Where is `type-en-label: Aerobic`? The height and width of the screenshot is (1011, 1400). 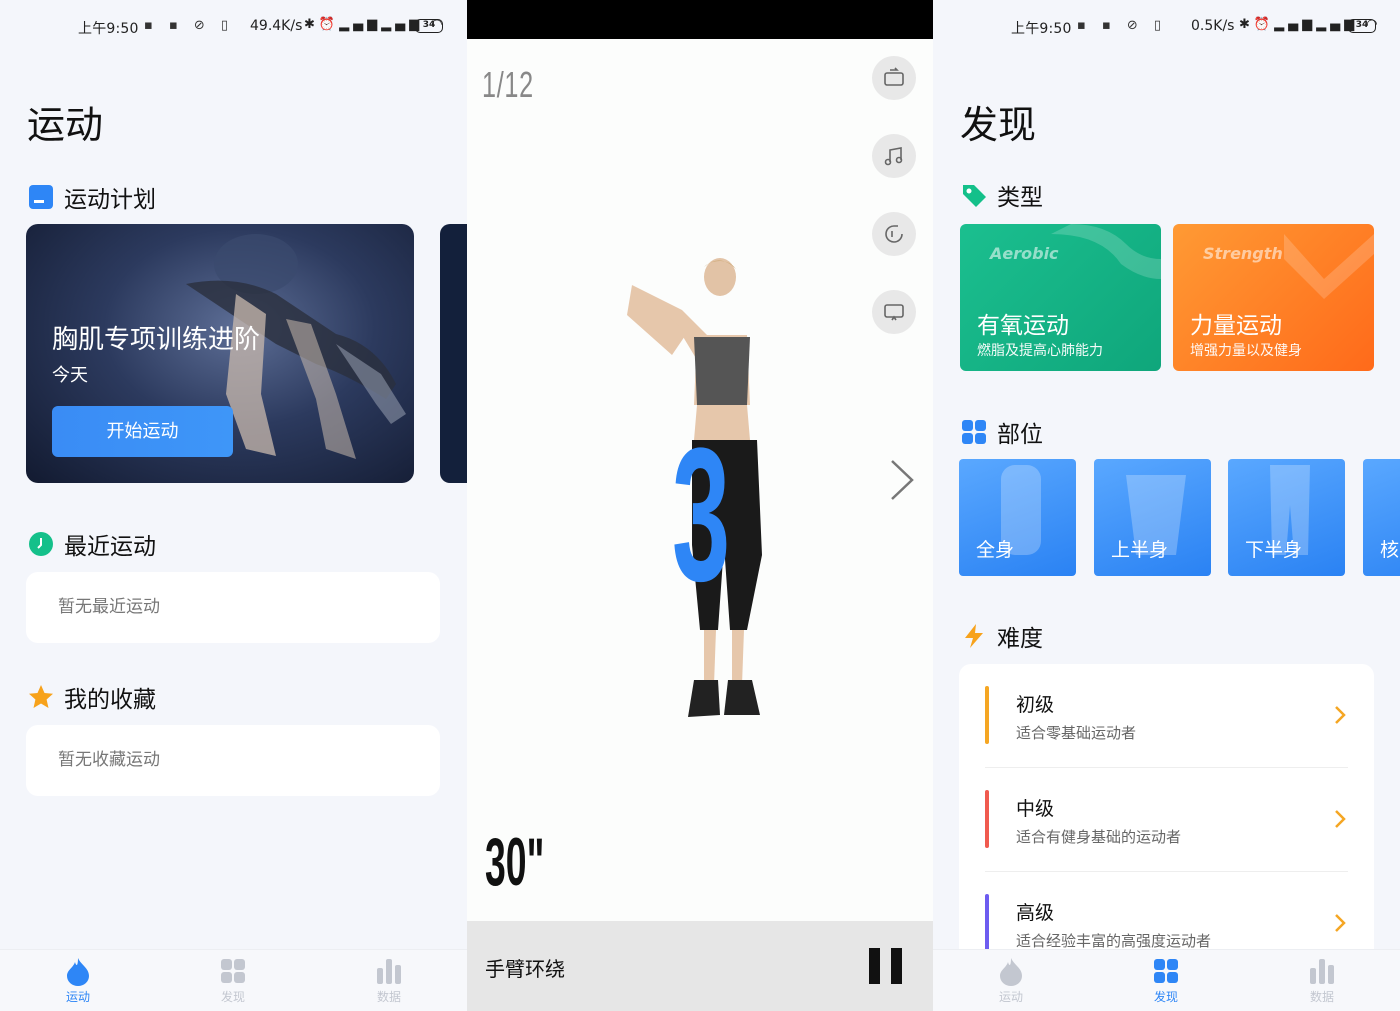
type-en-label: Aerobic is located at coordinates (1024, 253).